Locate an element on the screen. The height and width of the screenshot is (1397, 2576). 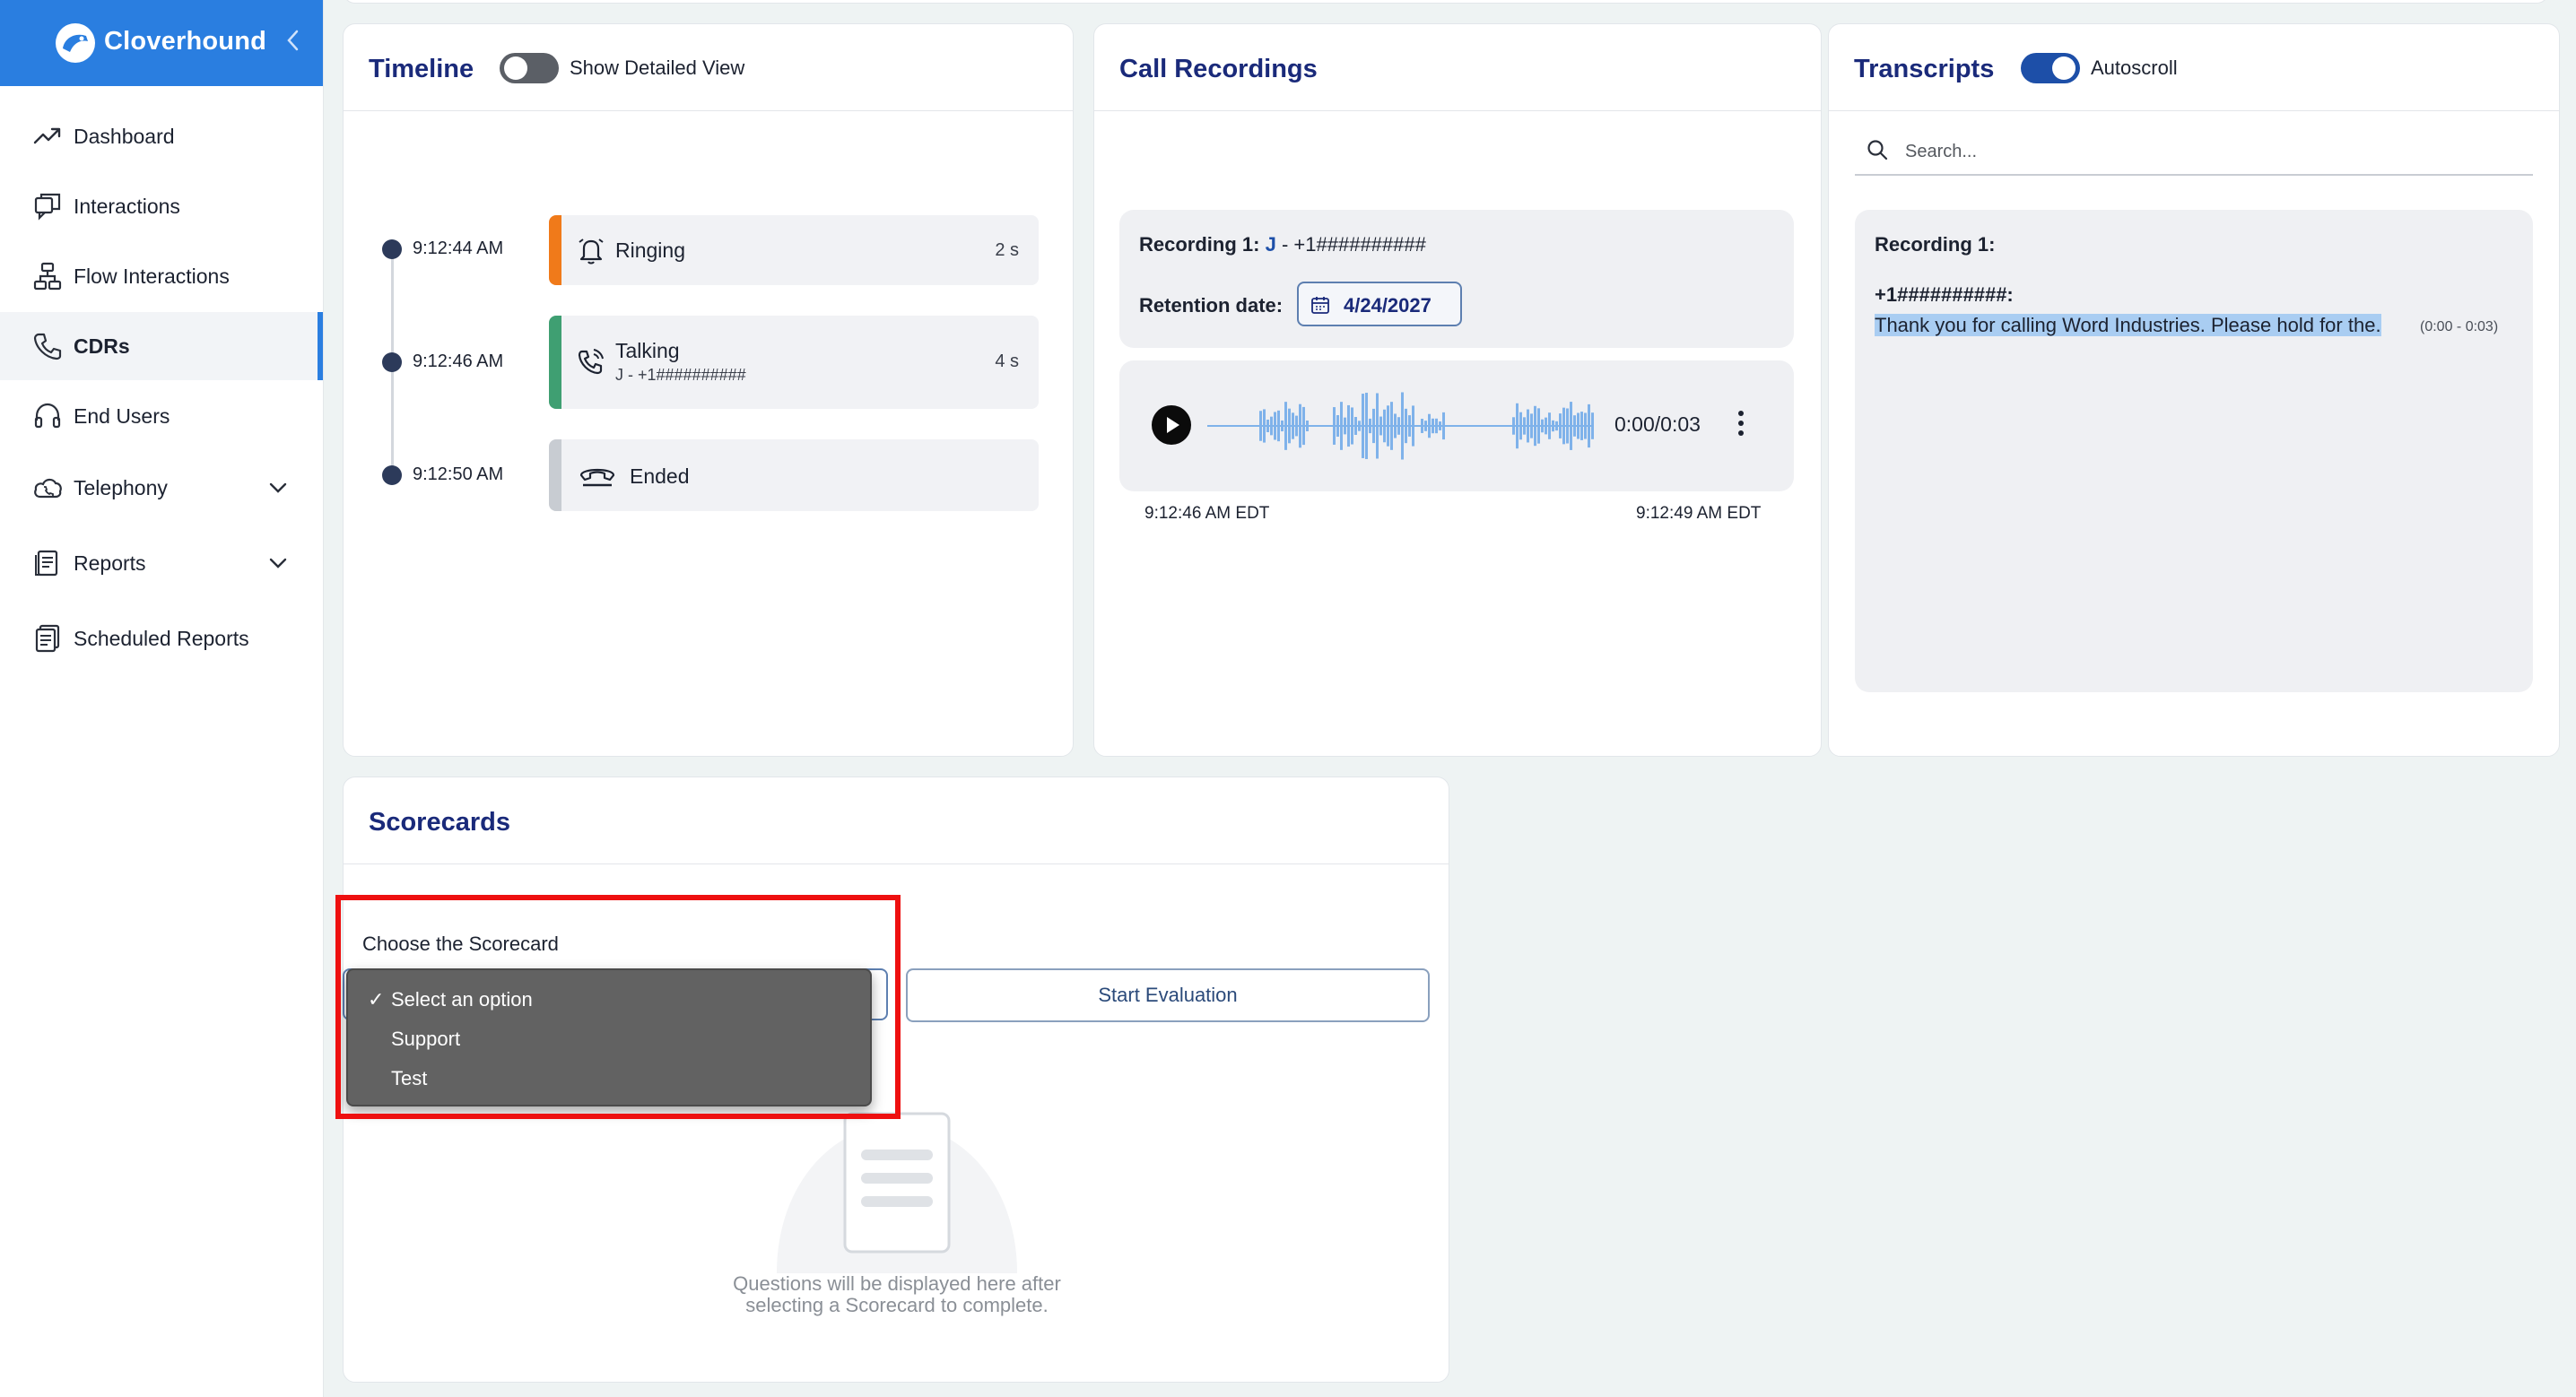
transcript-search is located at coordinates (2194, 152).